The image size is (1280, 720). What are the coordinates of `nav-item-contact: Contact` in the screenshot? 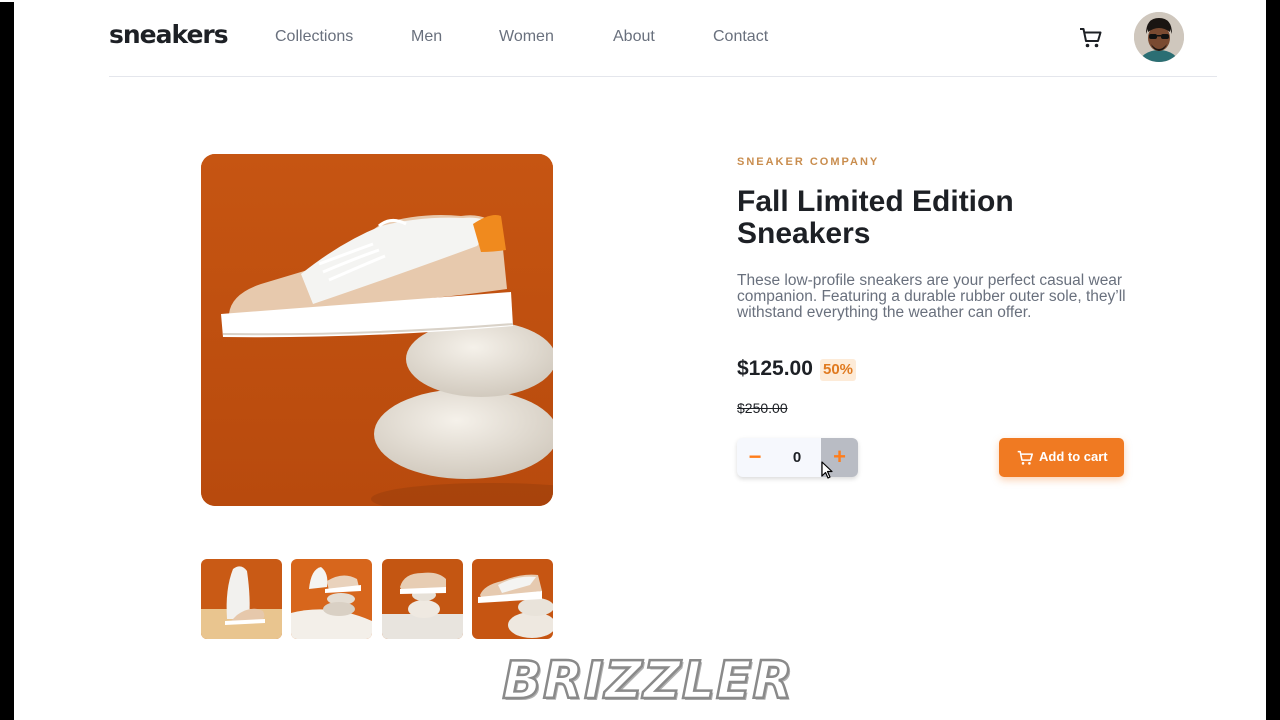 It's located at (740, 37).